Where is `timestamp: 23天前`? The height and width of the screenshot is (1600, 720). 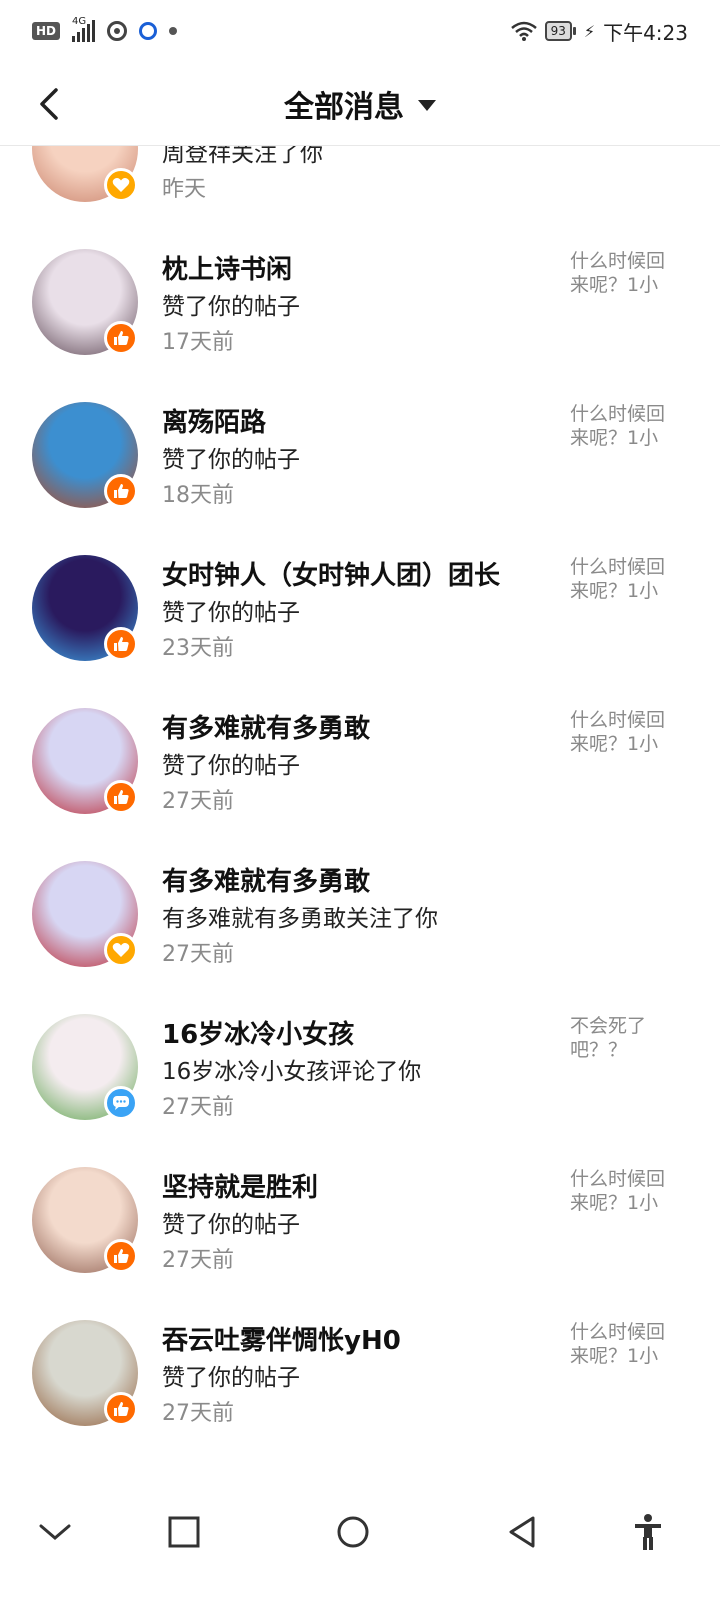 timestamp: 23天前 is located at coordinates (198, 648).